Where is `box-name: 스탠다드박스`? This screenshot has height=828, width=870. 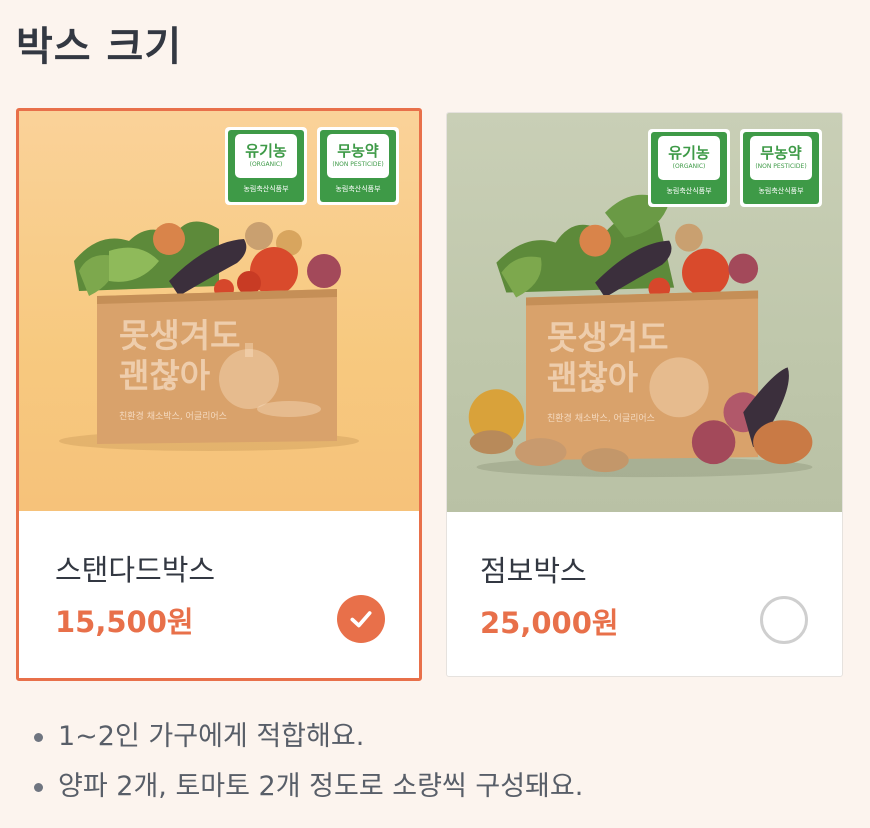
box-name: 스탠다드박스 is located at coordinates (135, 570).